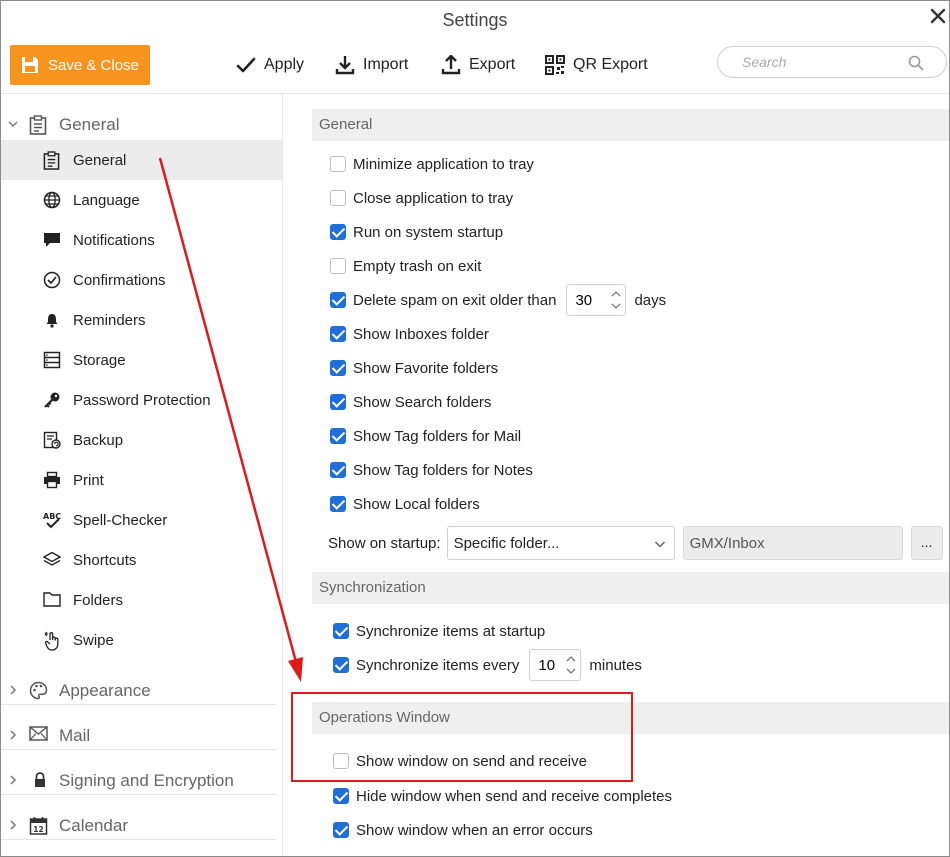 This screenshot has height=857, width=950. What do you see at coordinates (409, 334) in the screenshot?
I see `option-show-inboxes: Show Inboxes folder` at bounding box center [409, 334].